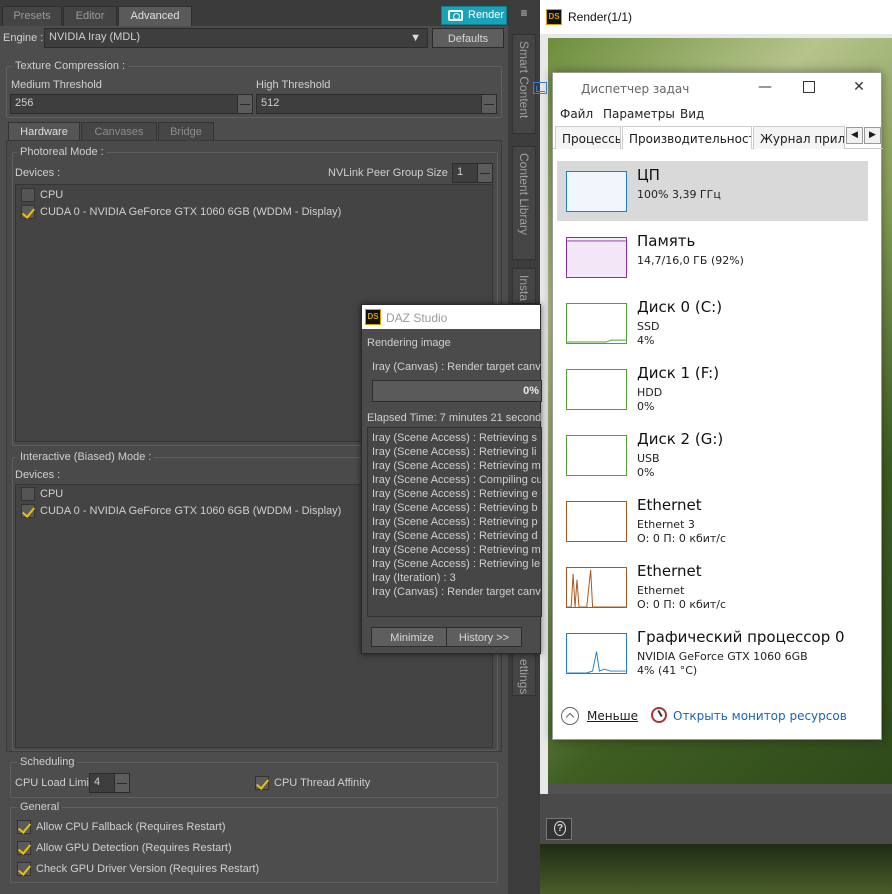 The image size is (892, 894). I want to click on tab-presets: Presets, so click(32, 16).